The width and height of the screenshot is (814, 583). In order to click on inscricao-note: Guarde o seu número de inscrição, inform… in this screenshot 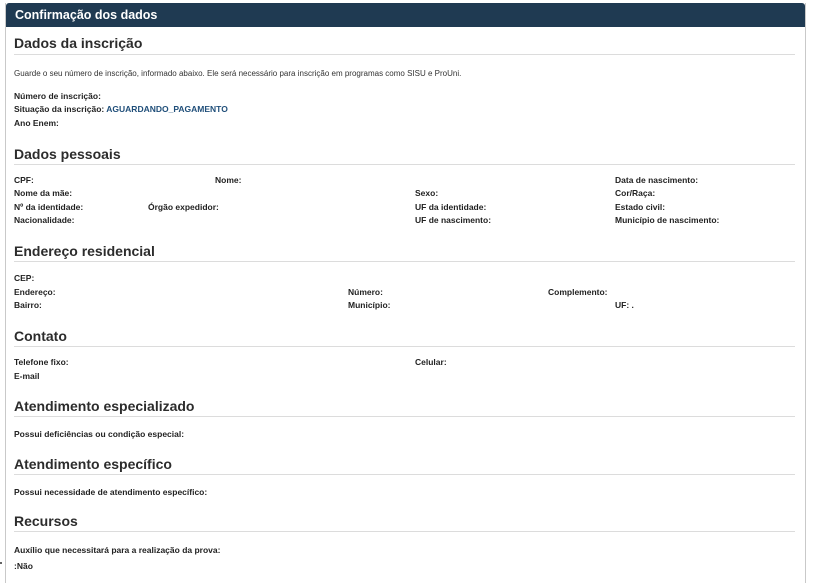, I will do `click(238, 73)`.